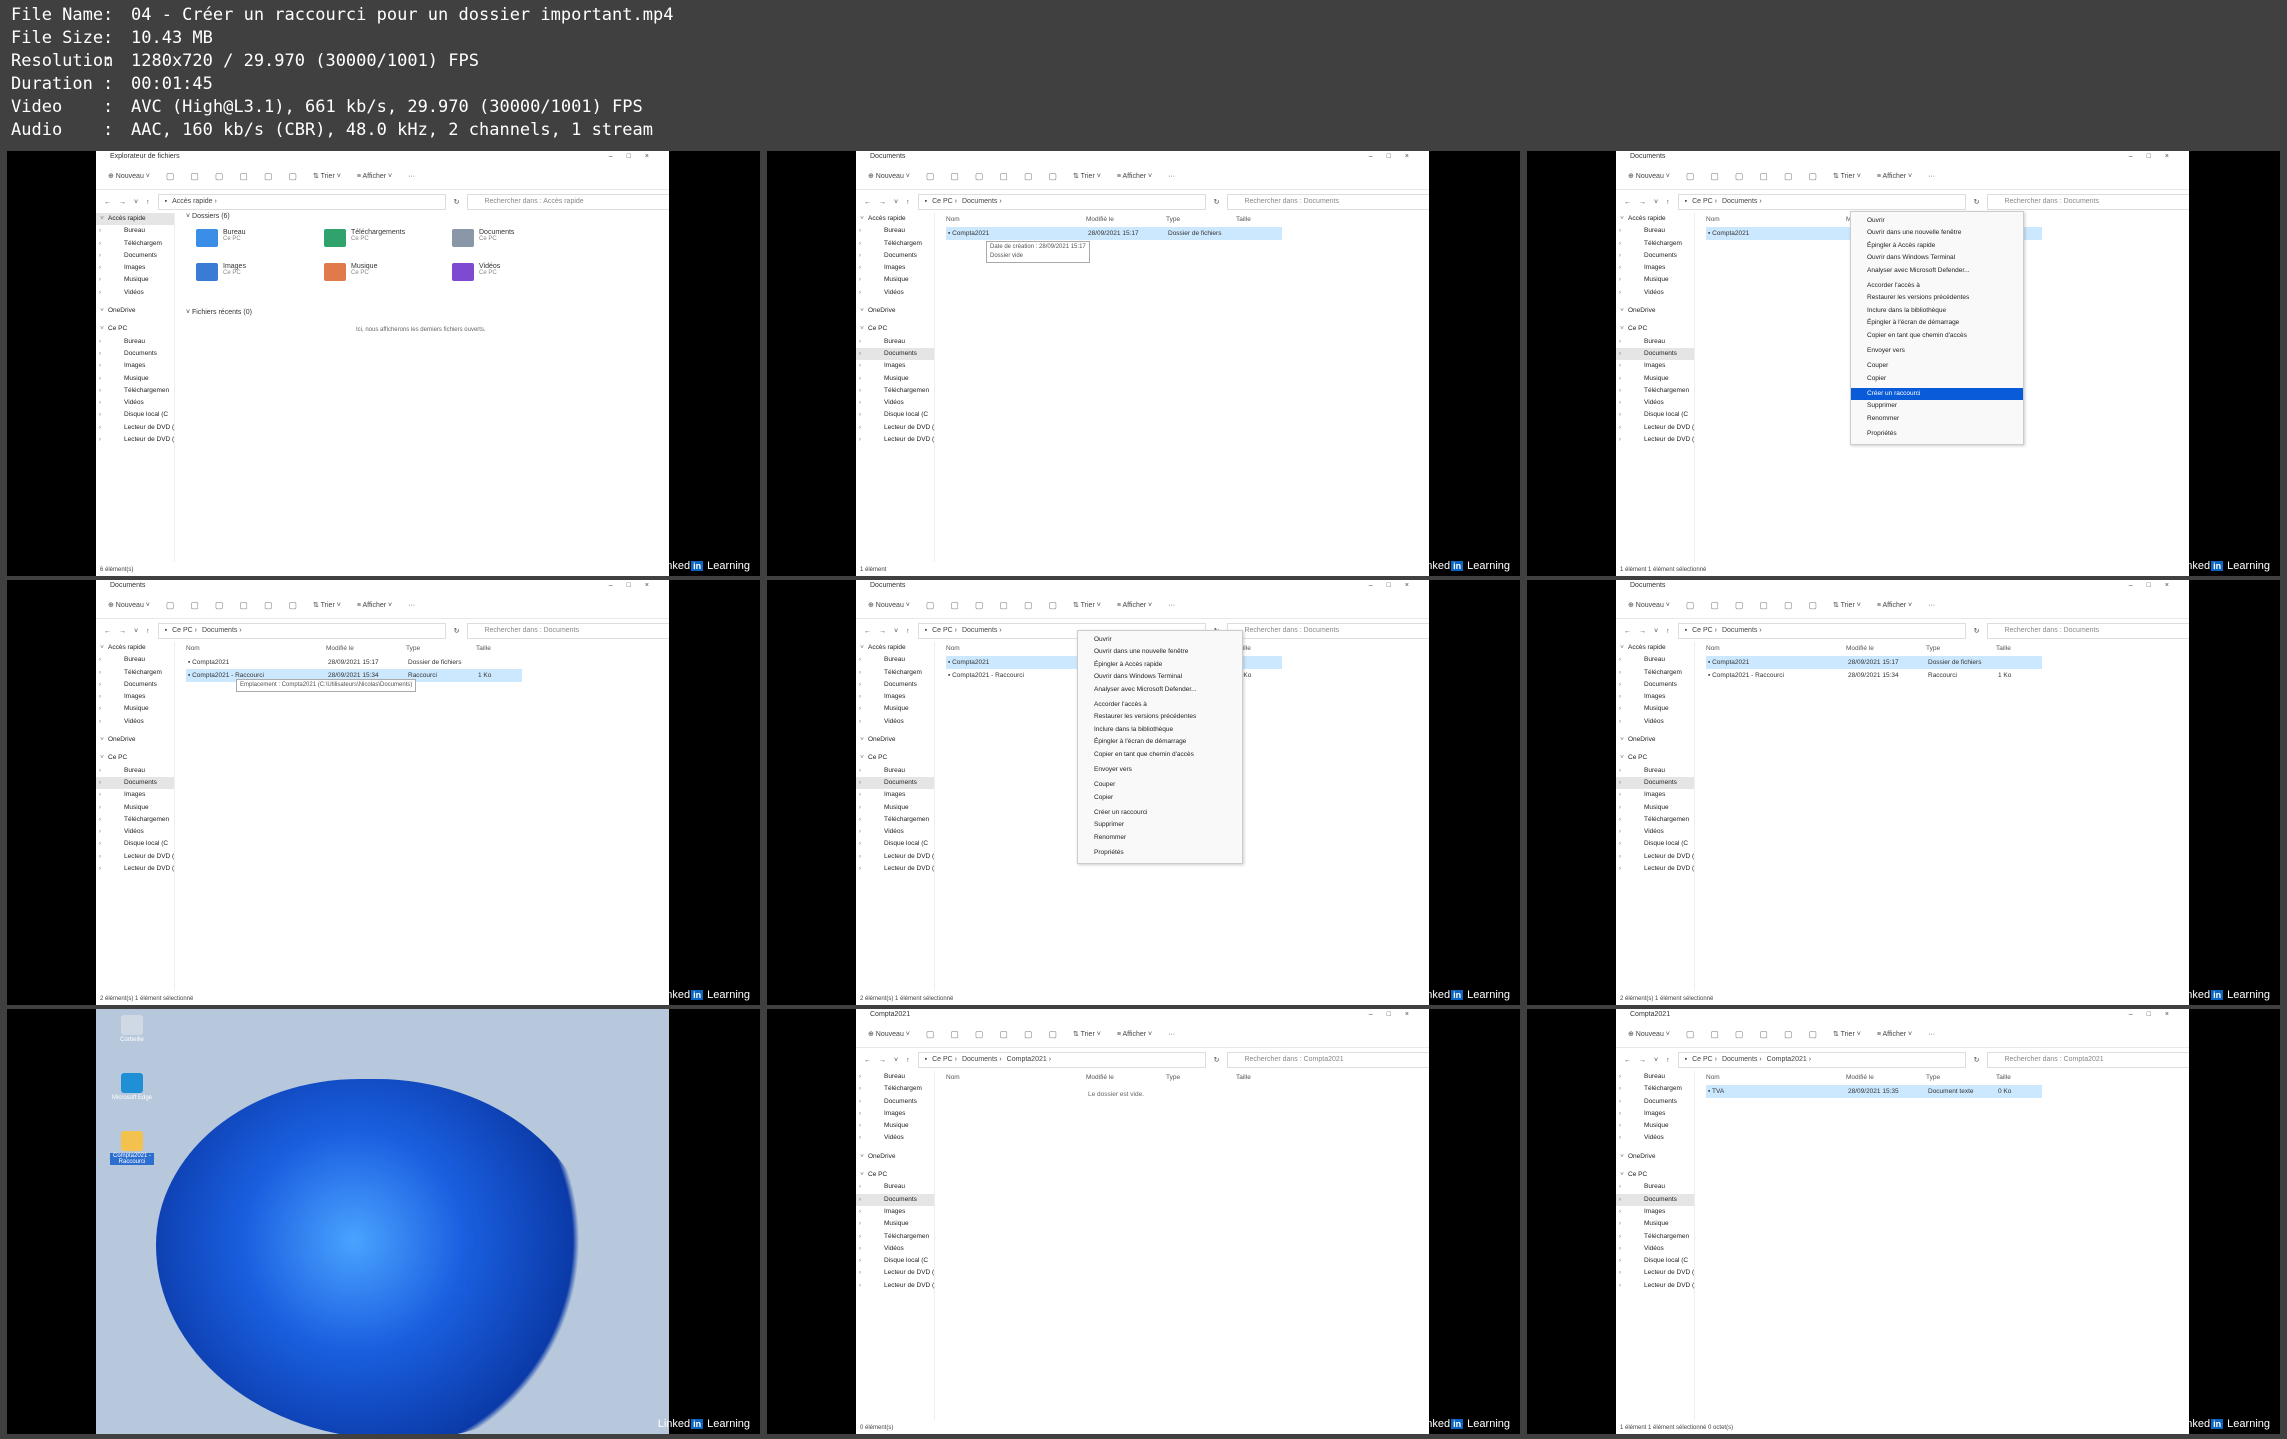 This screenshot has width=2287, height=1439. I want to click on more-icon: ···, so click(1931, 1034).